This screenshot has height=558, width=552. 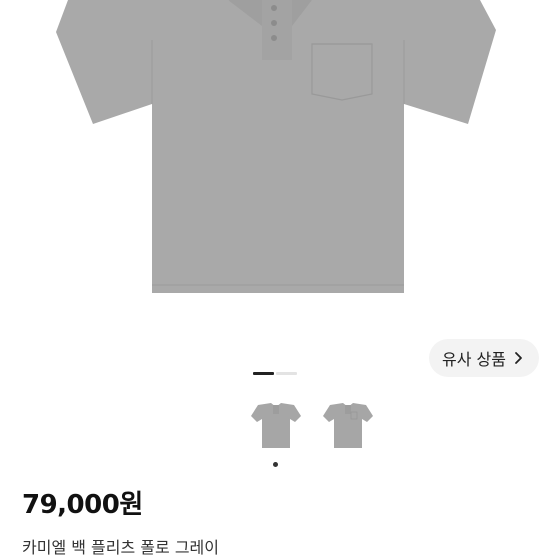 I want to click on gallery-indicator-segment, so click(x=286, y=373).